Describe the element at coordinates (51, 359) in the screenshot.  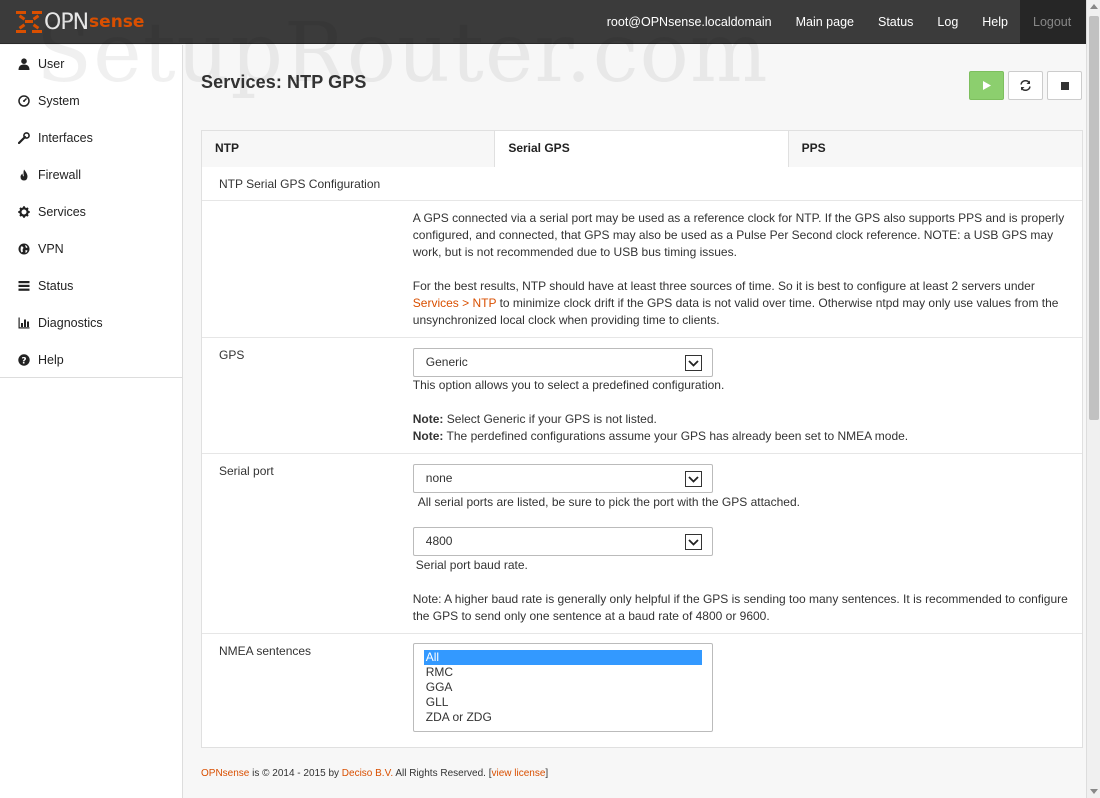
I see `sidebar-item-label: Help` at that location.